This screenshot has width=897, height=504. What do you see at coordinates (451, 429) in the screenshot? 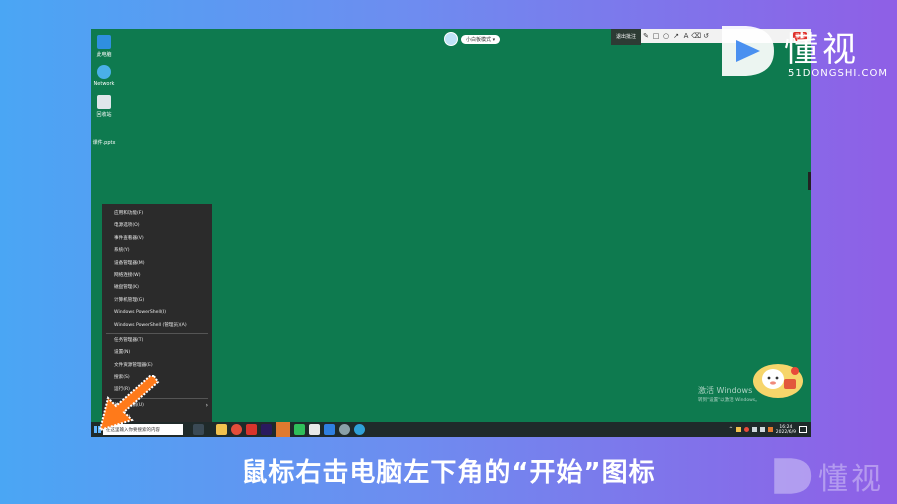
I see `taskbar: 在这里输入你要搜索的内容 ^ 16:24 2022/6/9` at bounding box center [451, 429].